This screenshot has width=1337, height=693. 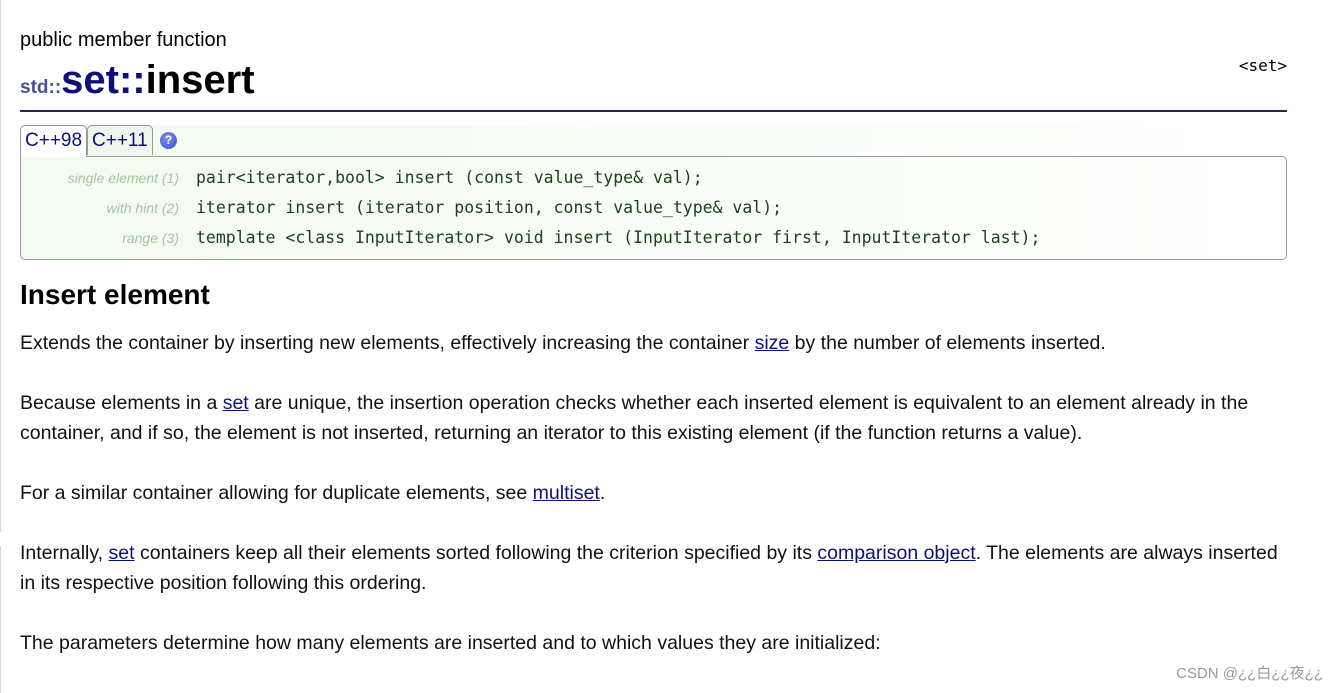 I want to click on member-kind: public member function, so click(x=123, y=40).